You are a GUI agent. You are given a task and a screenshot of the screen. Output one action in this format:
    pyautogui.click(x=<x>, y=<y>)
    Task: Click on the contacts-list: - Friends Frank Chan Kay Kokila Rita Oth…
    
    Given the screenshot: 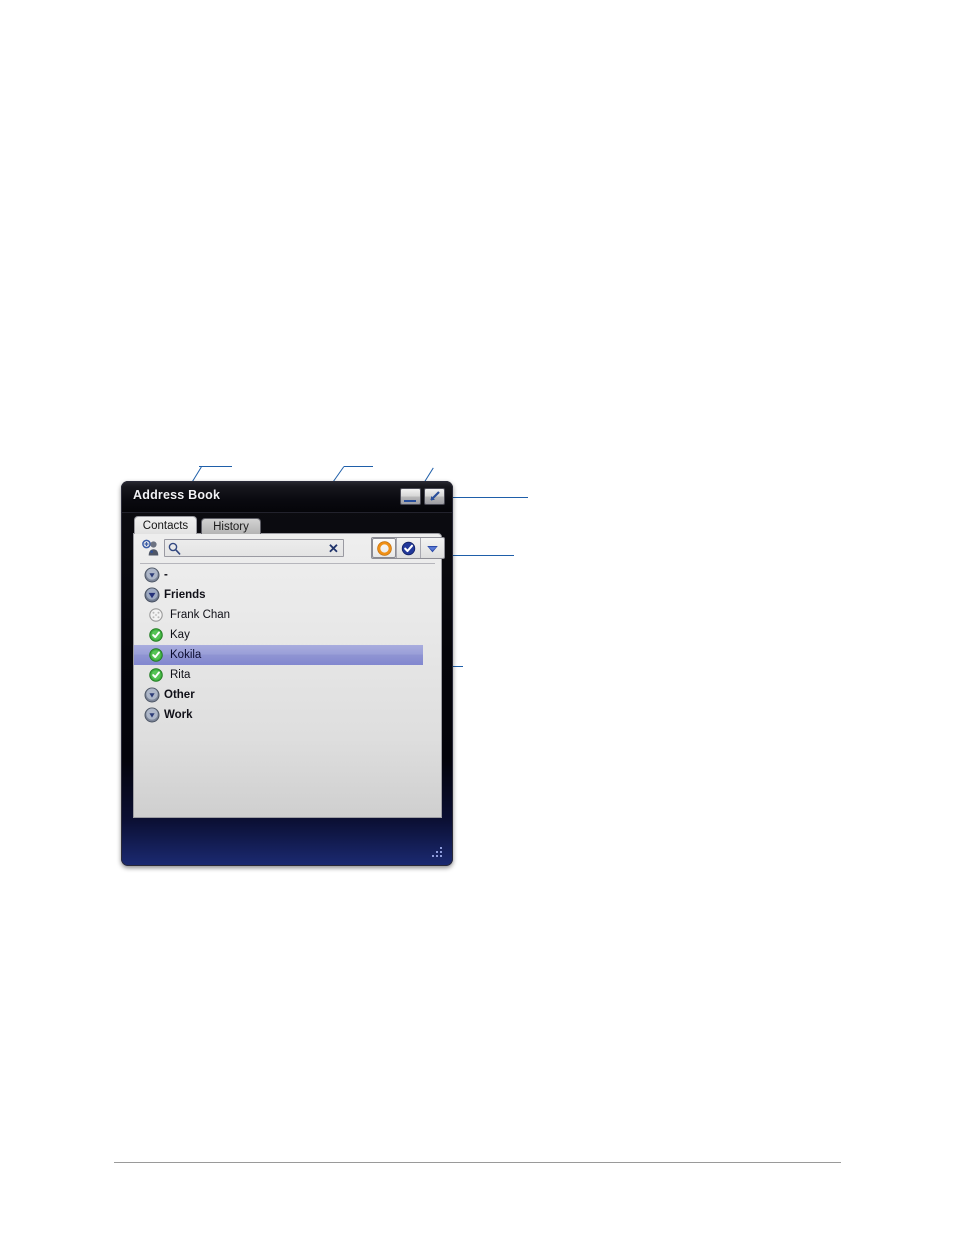 What is the action you would take?
    pyautogui.click(x=287, y=691)
    